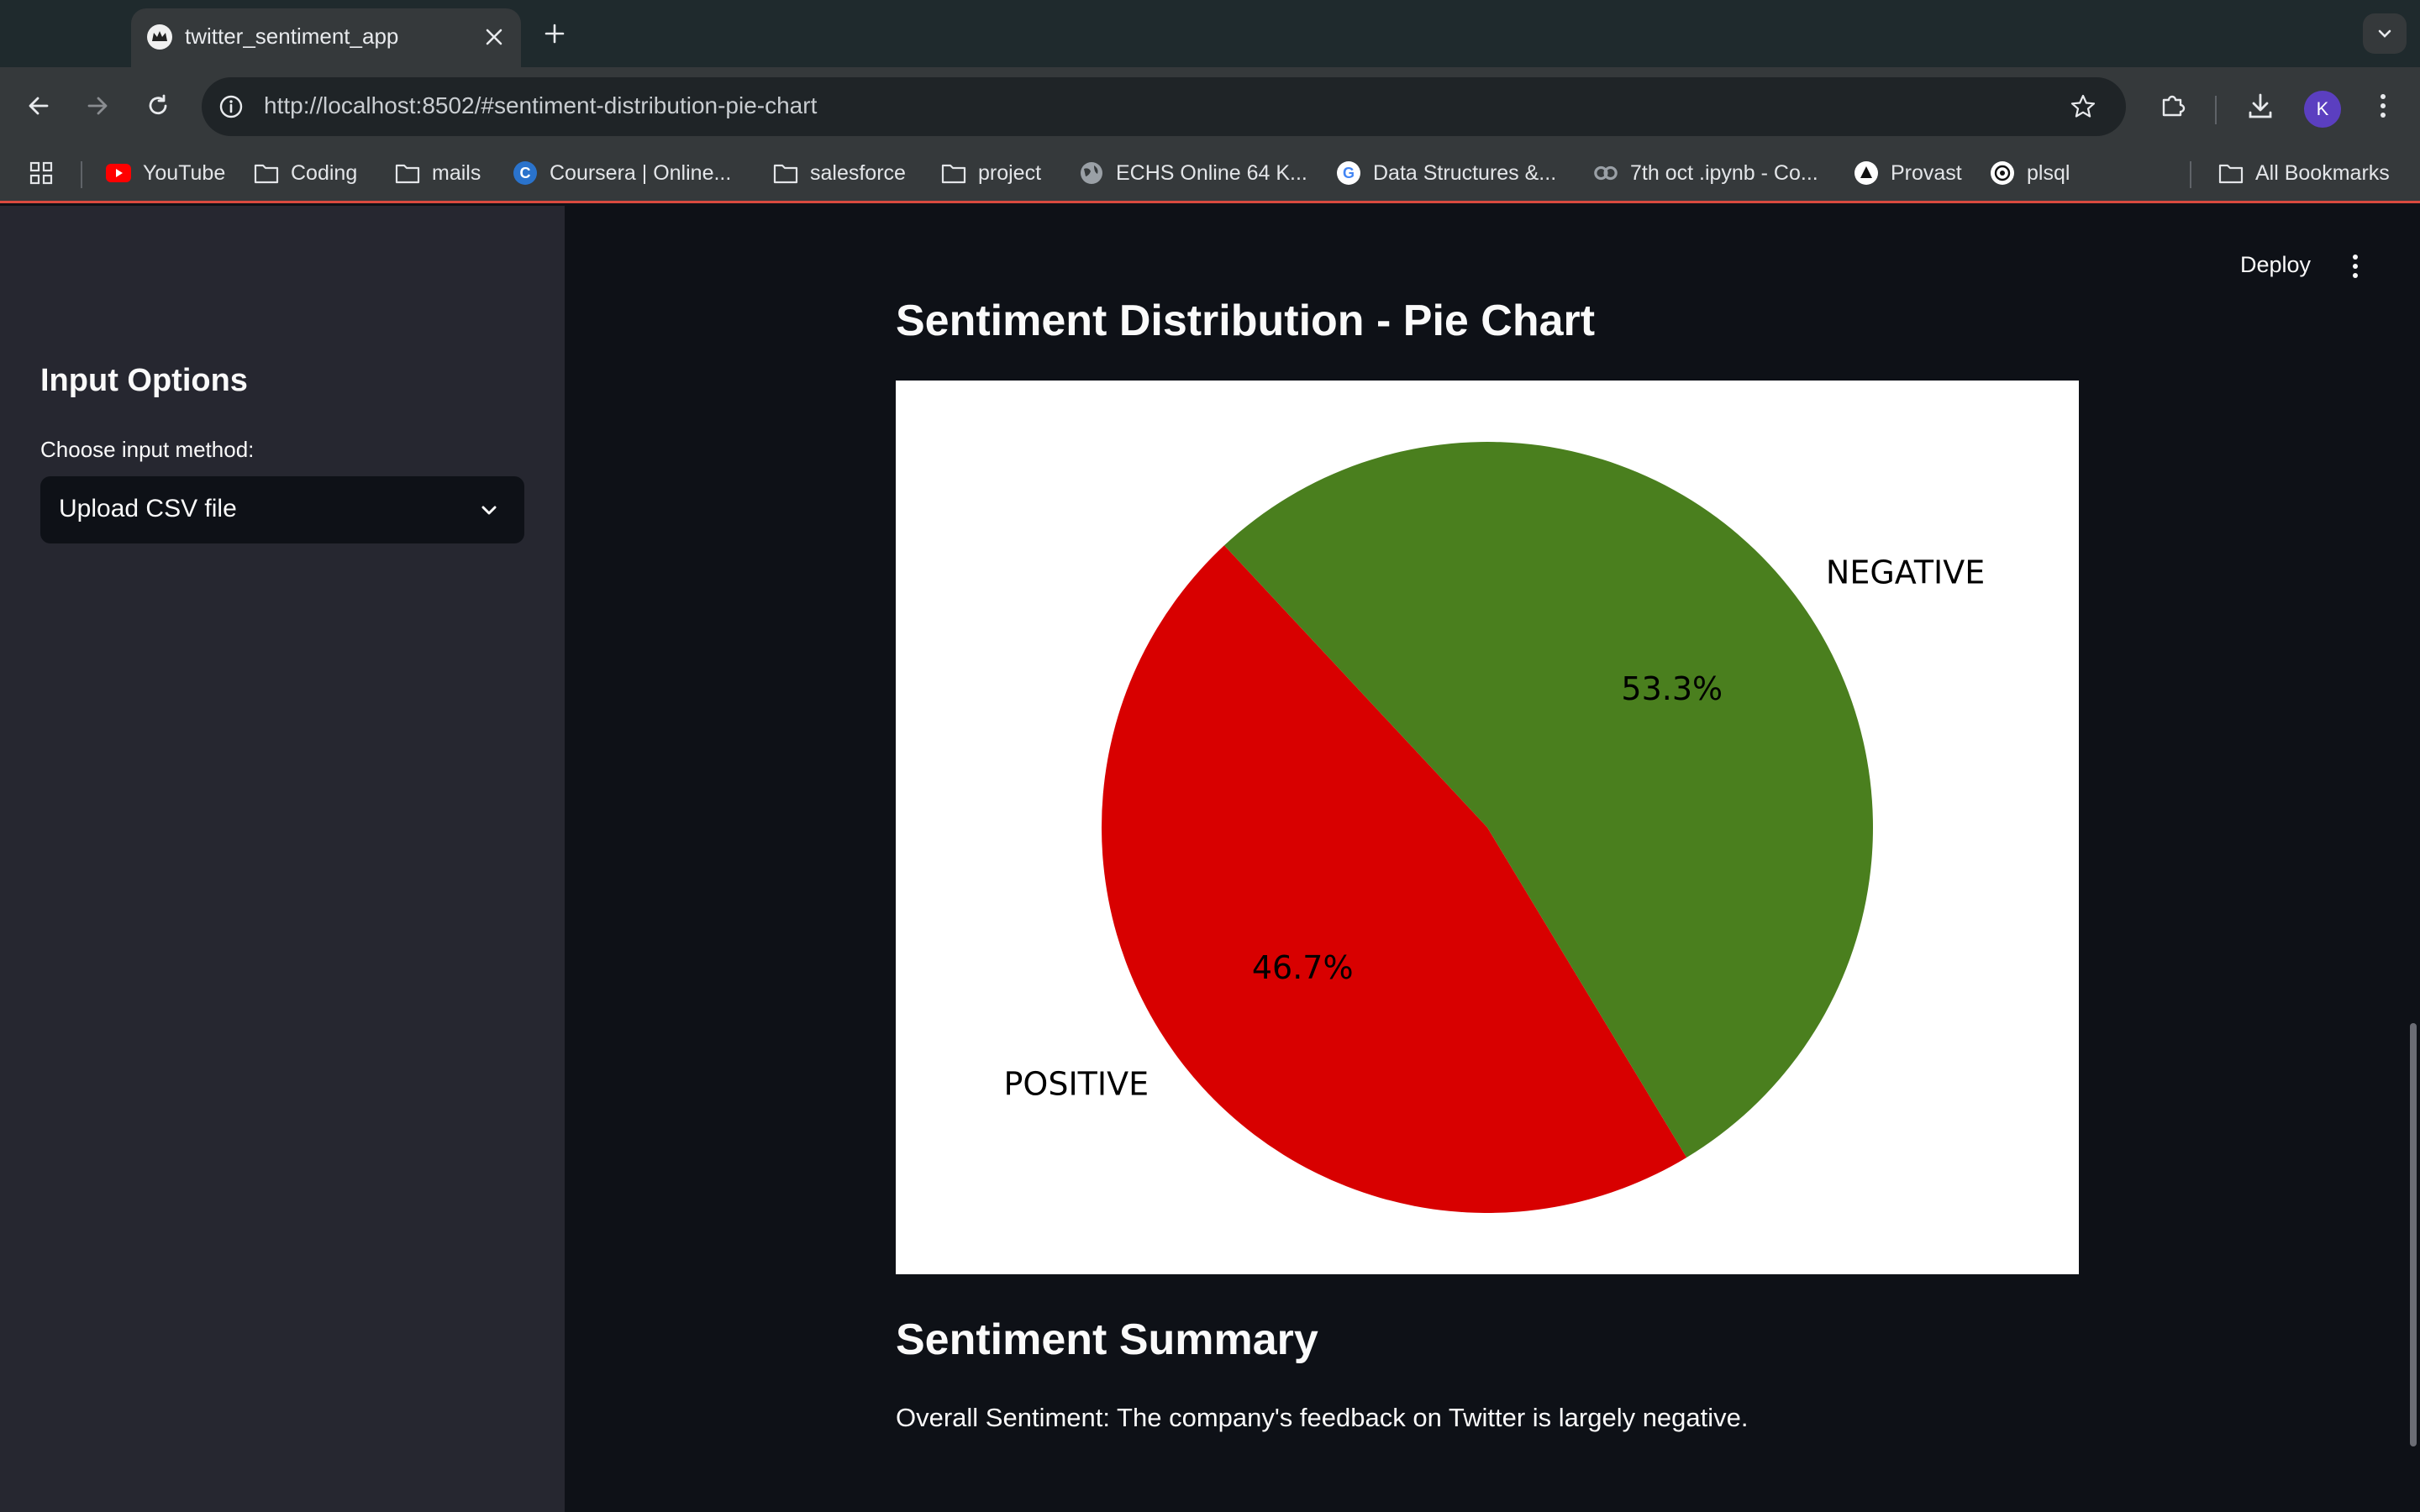 The height and width of the screenshot is (1512, 2420). Describe the element at coordinates (1926, 172) in the screenshot. I see `bookmark-label: Provast` at that location.